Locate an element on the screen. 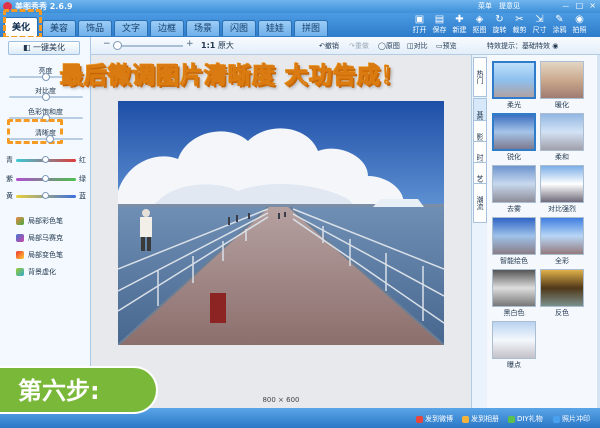 The width and height of the screenshot is (600, 428). yellow-blue-row: 黄 蓝 is located at coordinates (46, 196).